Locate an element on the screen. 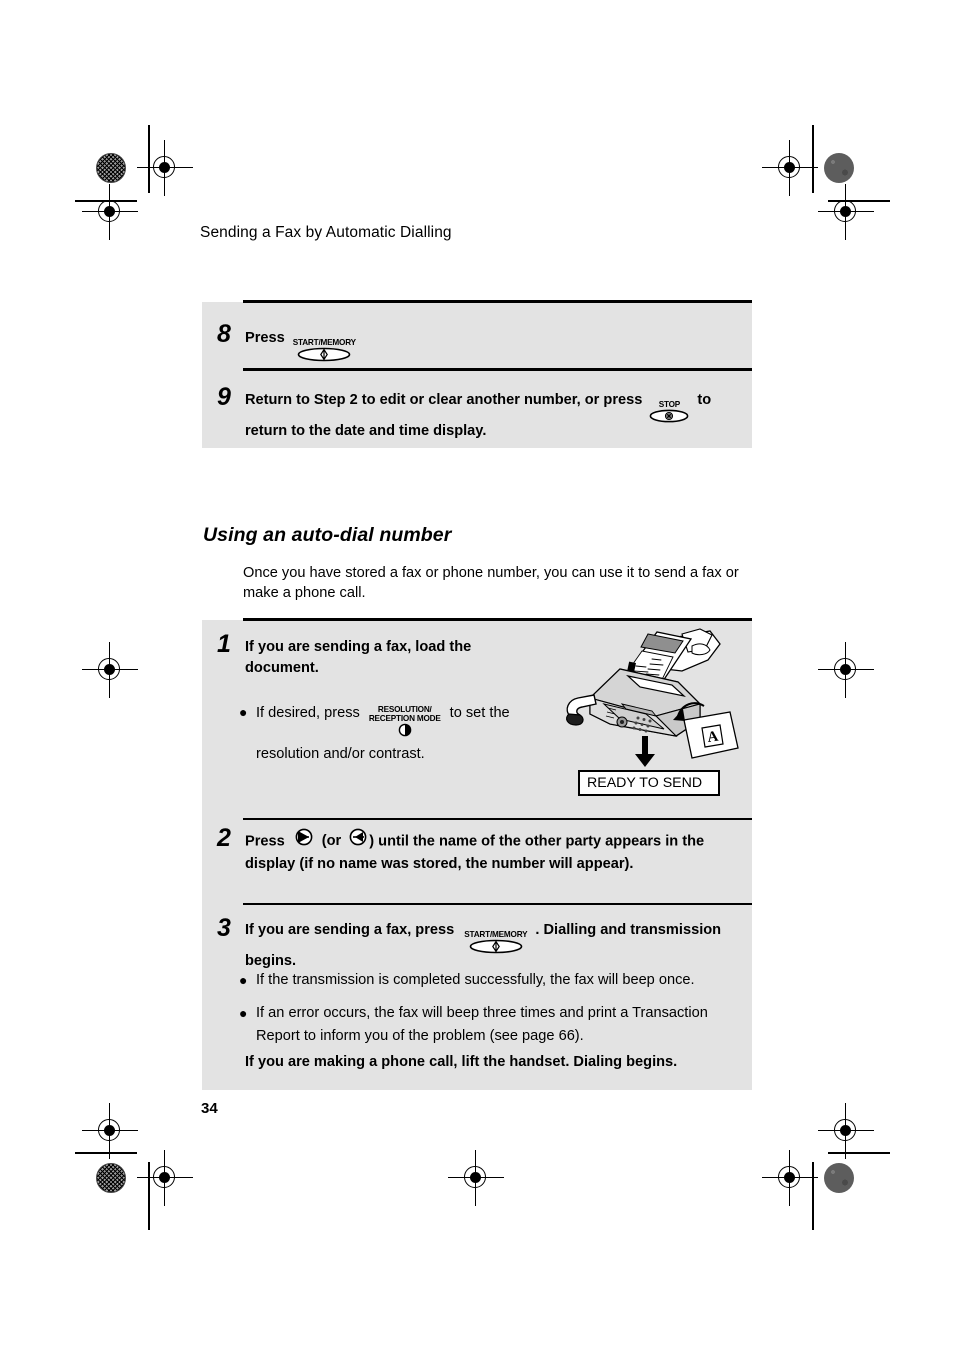 This screenshot has height=1351, width=954. registration-mark-middle-right is located at coordinates (846, 670).